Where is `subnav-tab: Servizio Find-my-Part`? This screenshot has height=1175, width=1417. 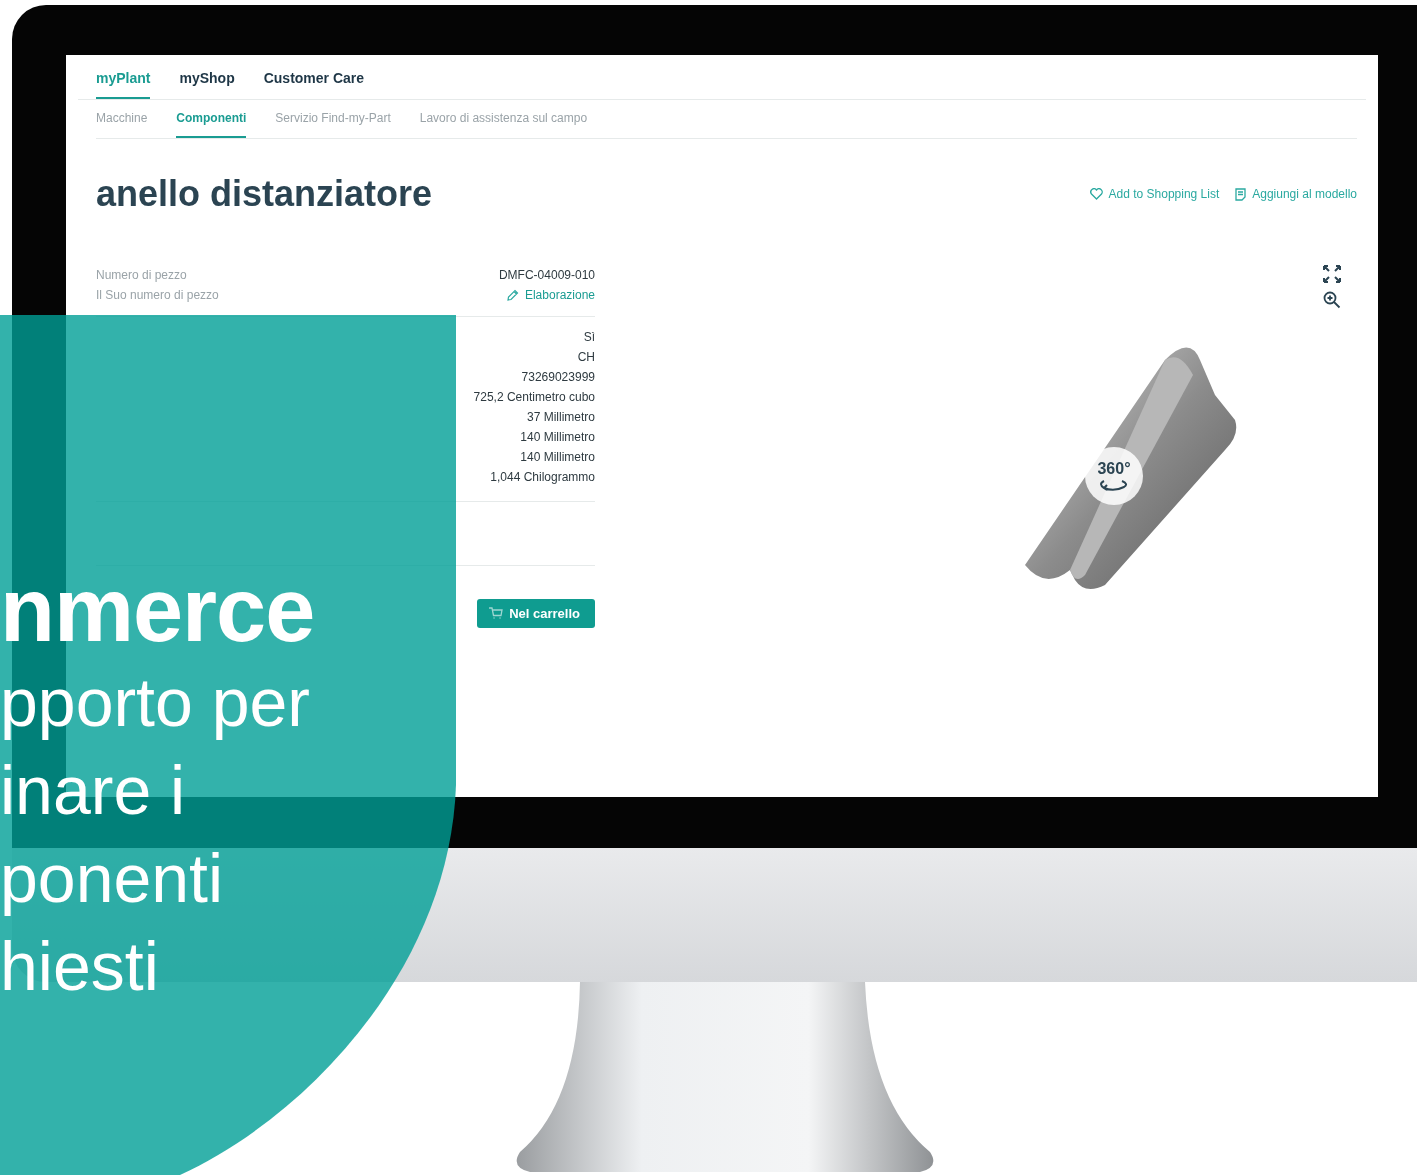 subnav-tab: Servizio Find-my-Part is located at coordinates (333, 124).